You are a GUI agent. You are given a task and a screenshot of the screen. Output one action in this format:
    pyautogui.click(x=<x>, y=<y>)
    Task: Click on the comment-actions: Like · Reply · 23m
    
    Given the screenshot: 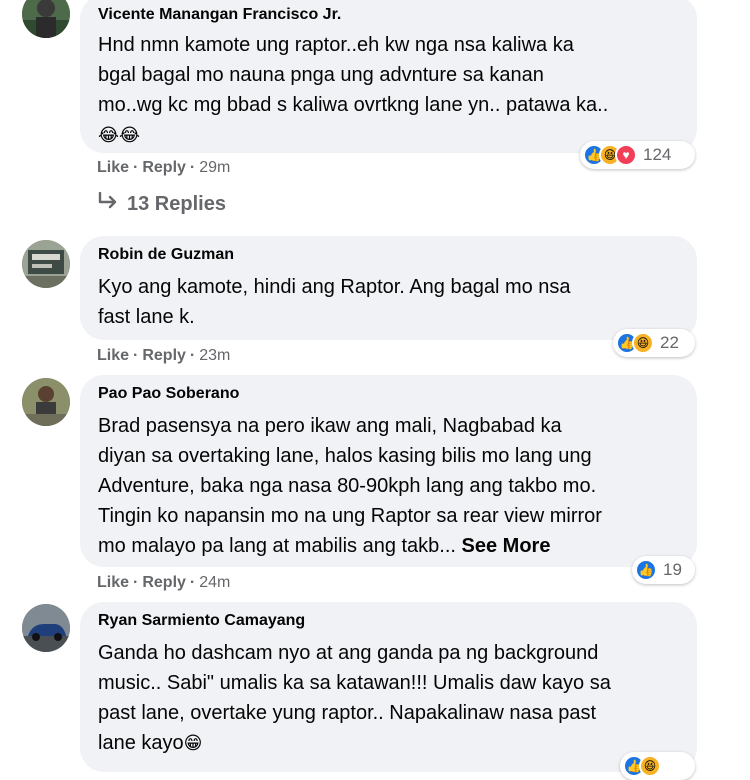 What is the action you would take?
    pyautogui.click(x=163, y=356)
    